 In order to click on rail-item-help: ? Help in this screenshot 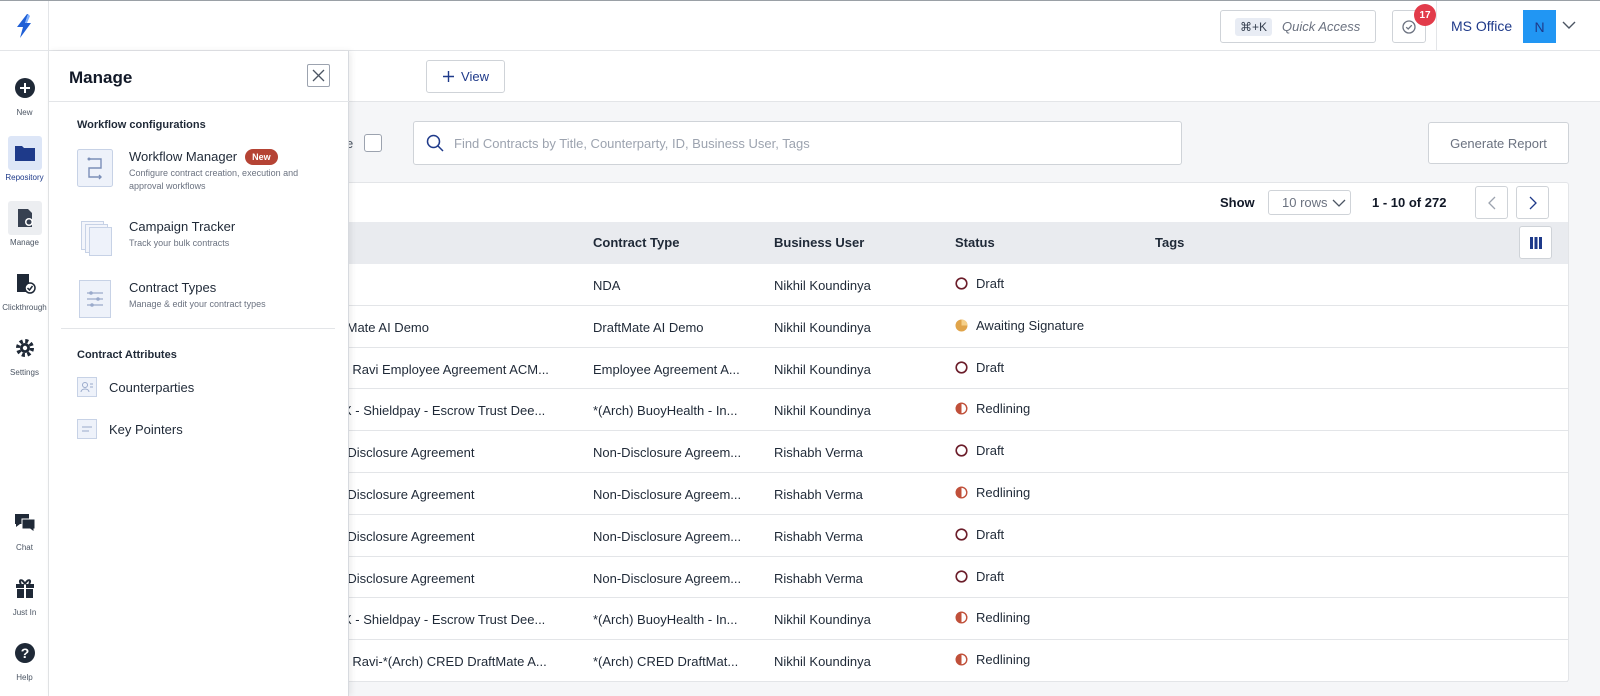, I will do `click(24, 659)`.